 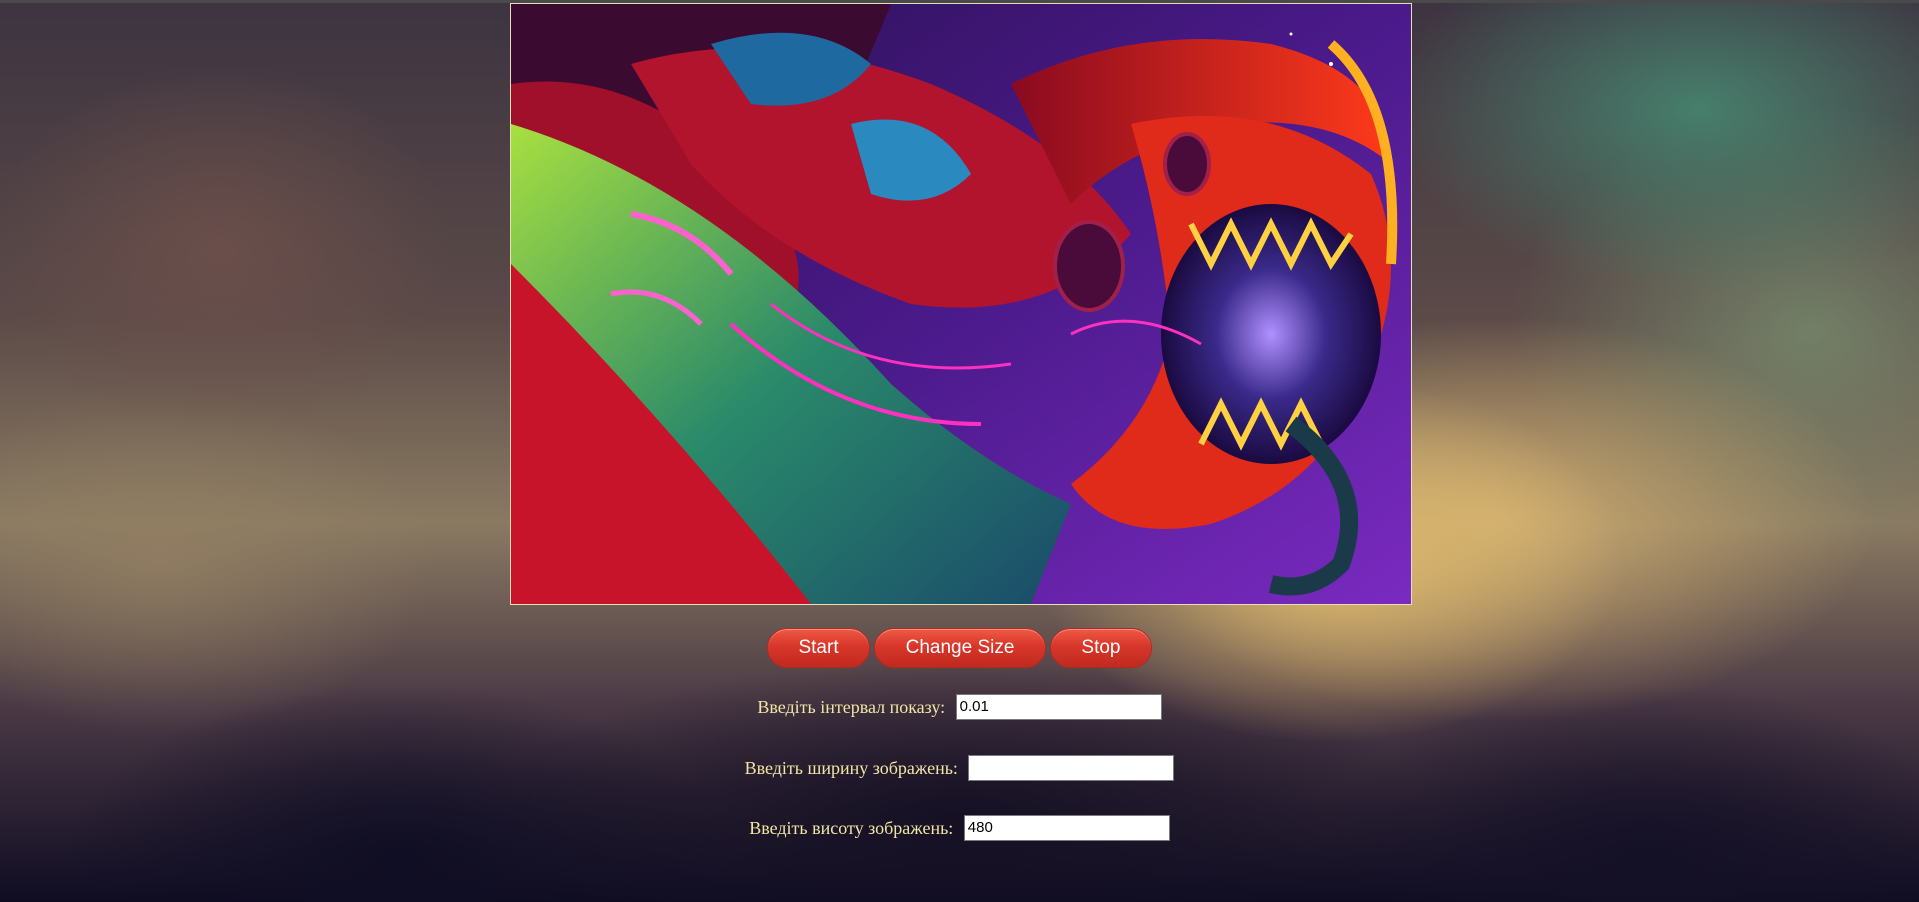 I want to click on interval-label: Введіть інтервал показу:, so click(x=851, y=706).